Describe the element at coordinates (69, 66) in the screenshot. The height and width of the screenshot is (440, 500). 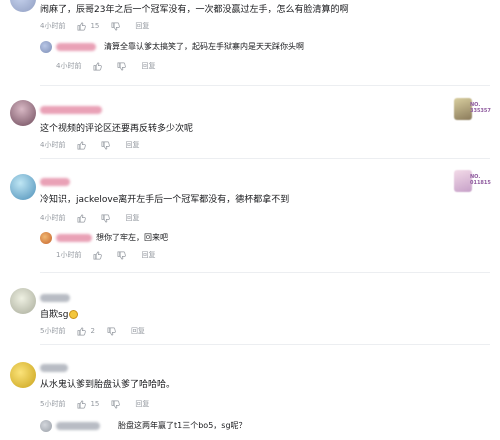
I see `reply-time: 4小时前` at that location.